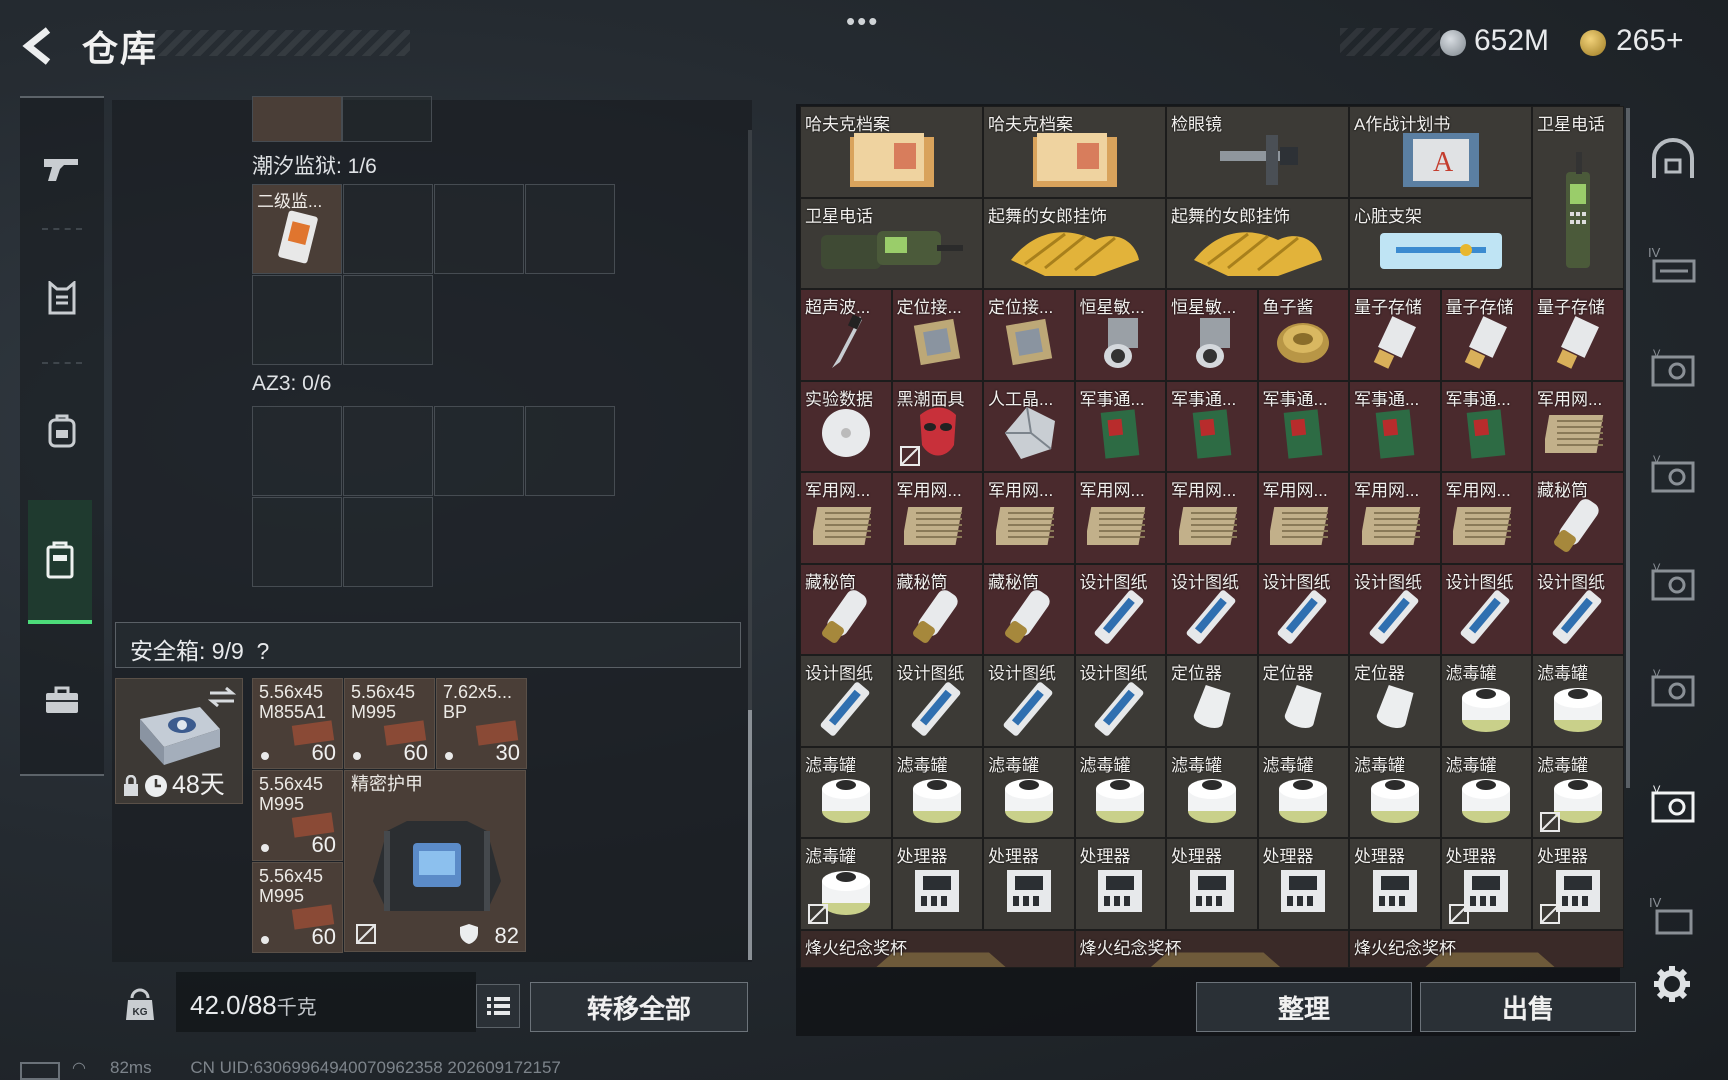 Image resolution: width=1728 pixels, height=1080 pixels. Describe the element at coordinates (1440, 152) in the screenshot. I see `stash-item: A A作战计划书` at that location.